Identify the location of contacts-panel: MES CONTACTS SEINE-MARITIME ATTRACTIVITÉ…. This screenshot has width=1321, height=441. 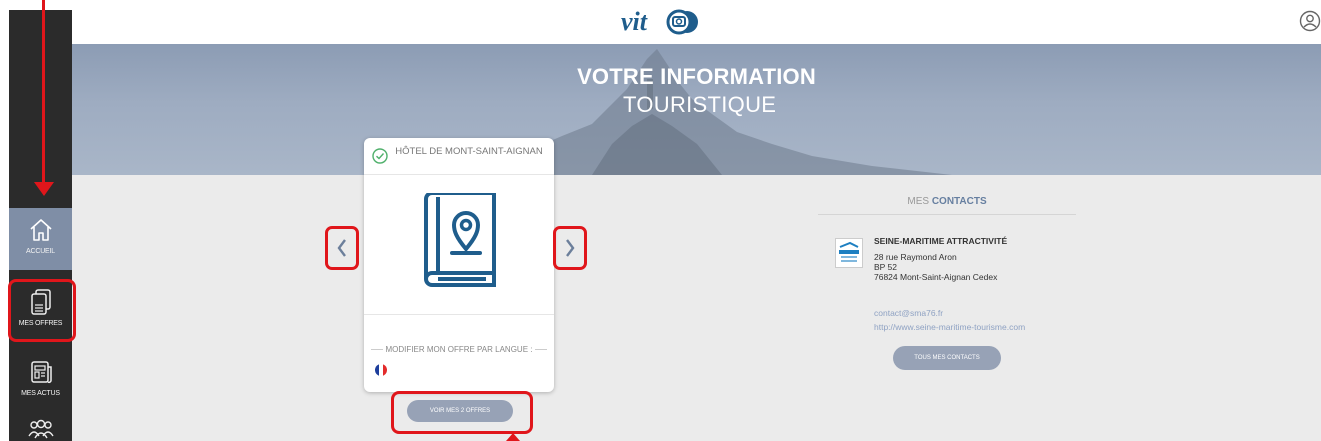
(947, 266).